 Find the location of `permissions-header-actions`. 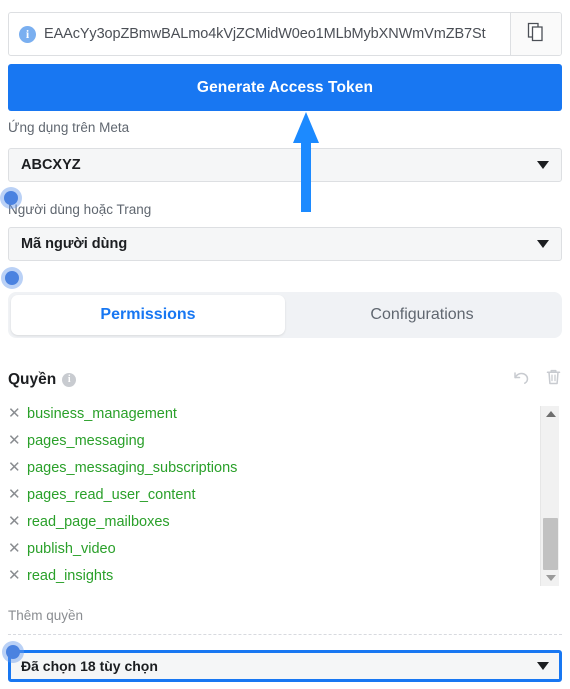

permissions-header-actions is located at coordinates (537, 379).